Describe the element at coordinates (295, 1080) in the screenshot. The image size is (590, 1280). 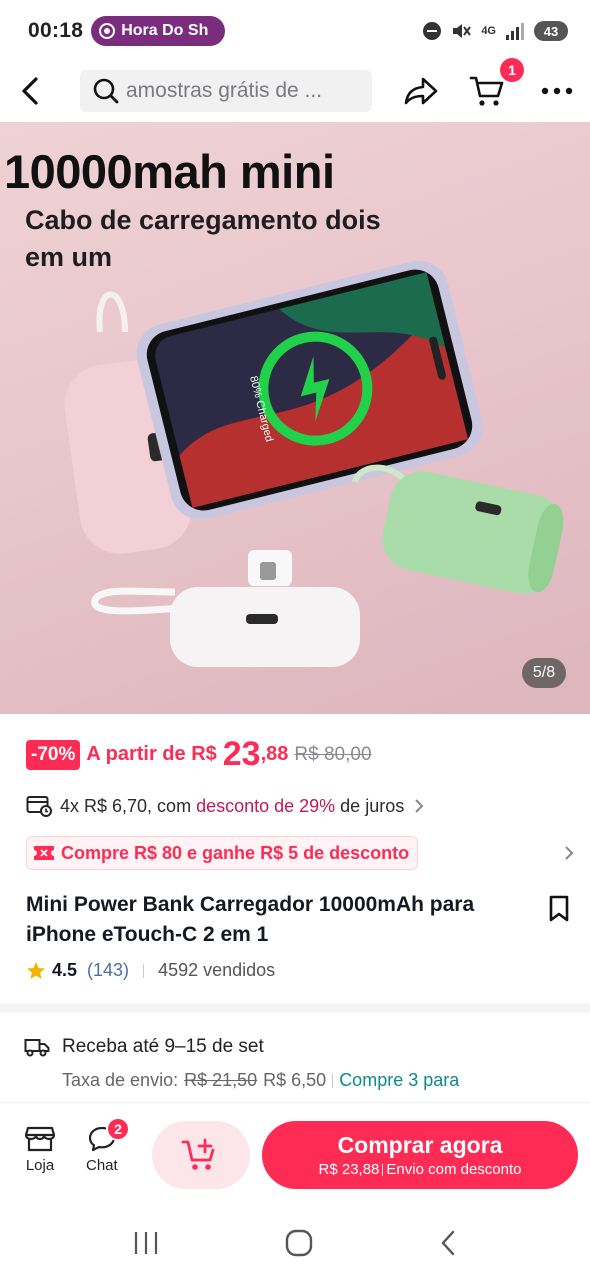
I see `shipping-price: R$ 6,50` at that location.